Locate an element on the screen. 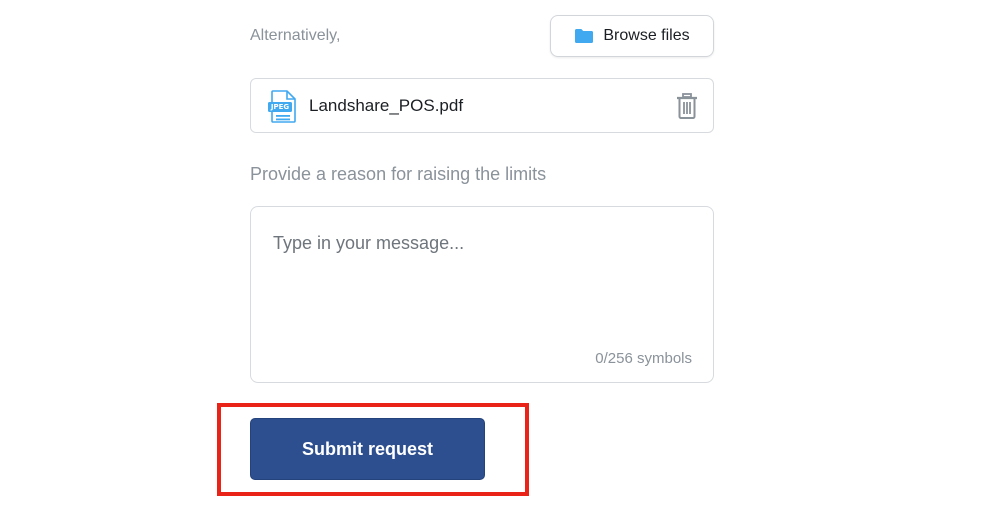  folder-icon is located at coordinates (584, 36).